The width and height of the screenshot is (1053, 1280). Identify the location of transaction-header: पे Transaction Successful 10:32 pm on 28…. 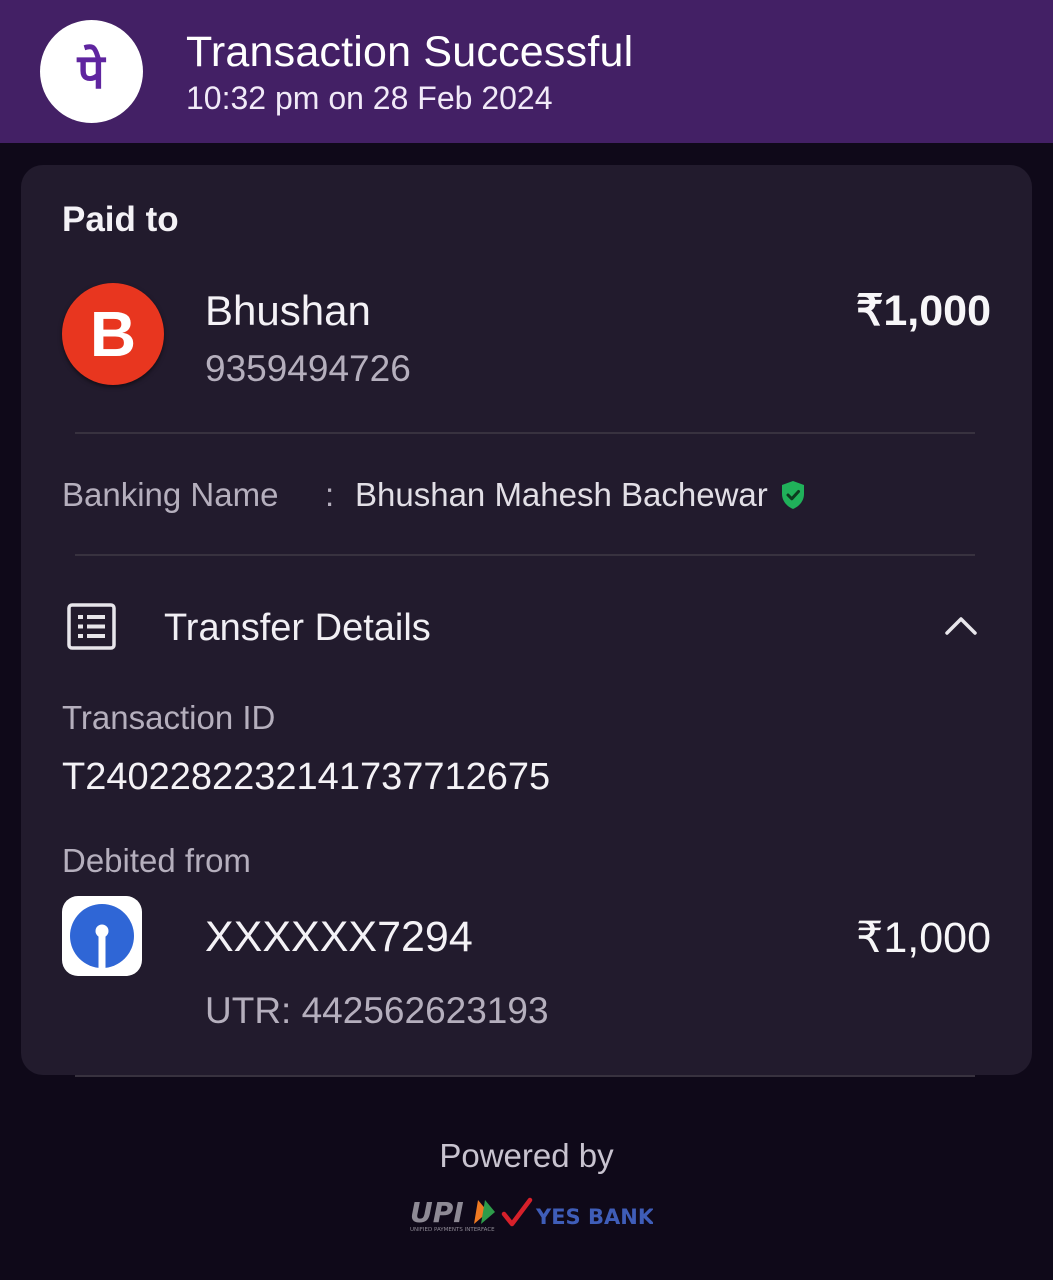
(526, 71).